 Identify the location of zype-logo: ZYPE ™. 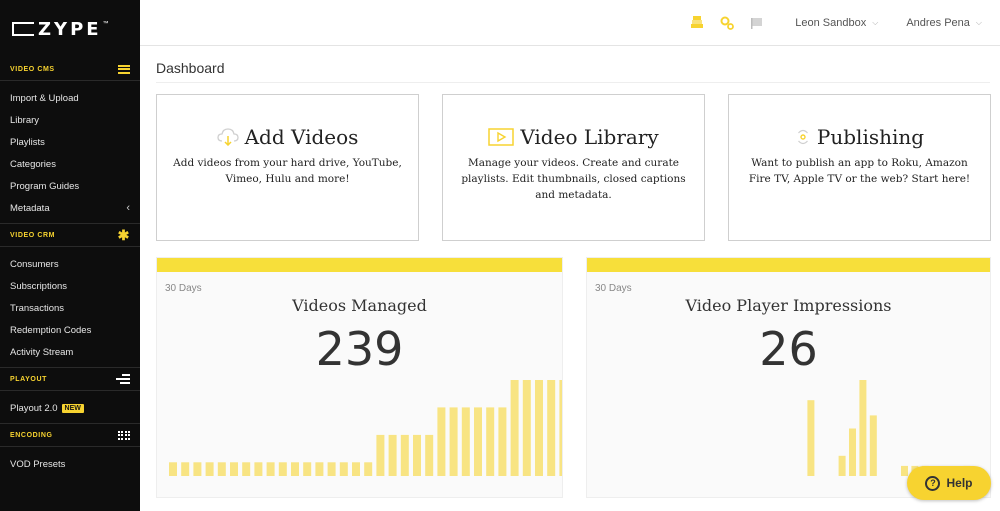
(70, 29).